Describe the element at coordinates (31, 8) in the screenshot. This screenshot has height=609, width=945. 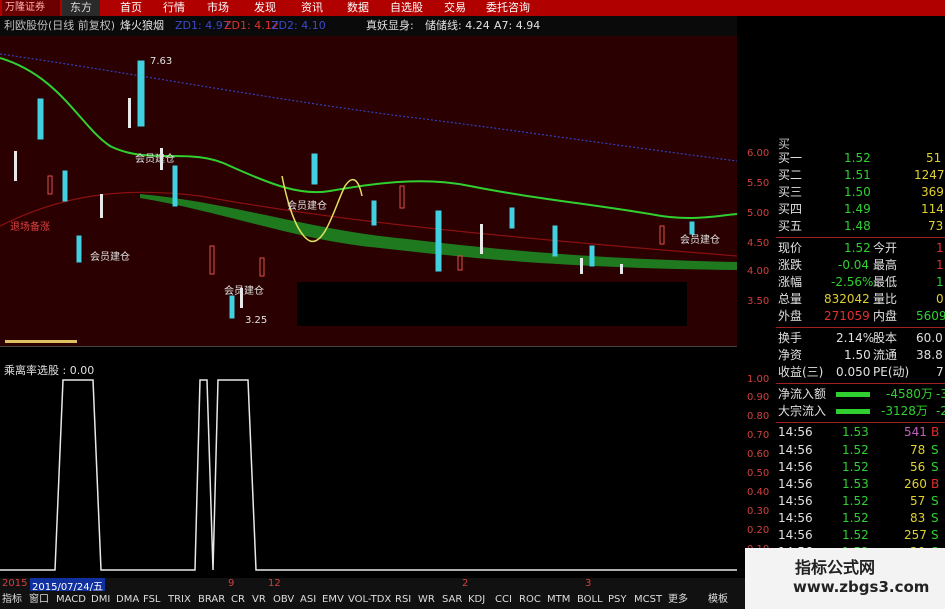
I see `broker-logo: 万隆证券` at that location.